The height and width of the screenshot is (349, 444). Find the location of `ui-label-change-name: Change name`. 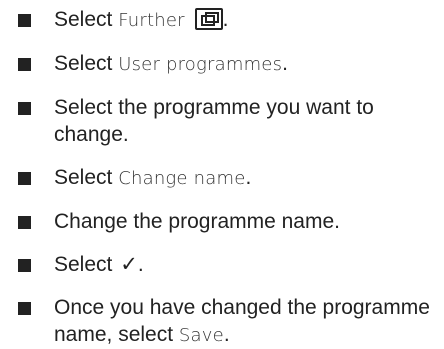

ui-label-change-name: Change name is located at coordinates (182, 178).